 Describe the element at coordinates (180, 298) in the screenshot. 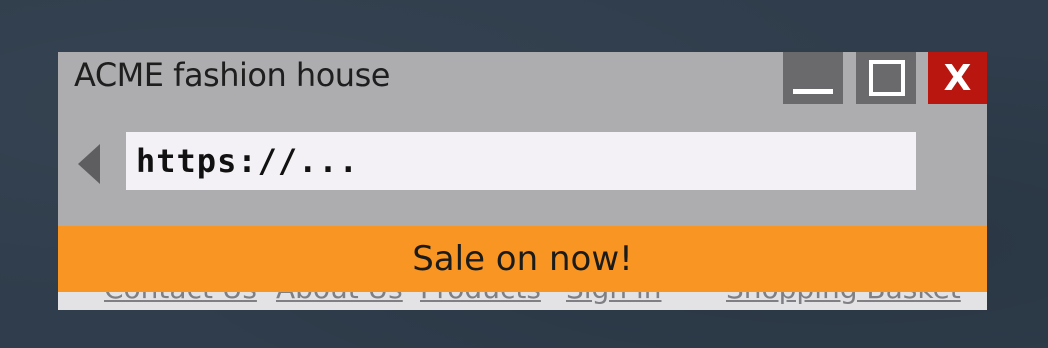

I see `nav-link-contact-us: Contact Us` at that location.